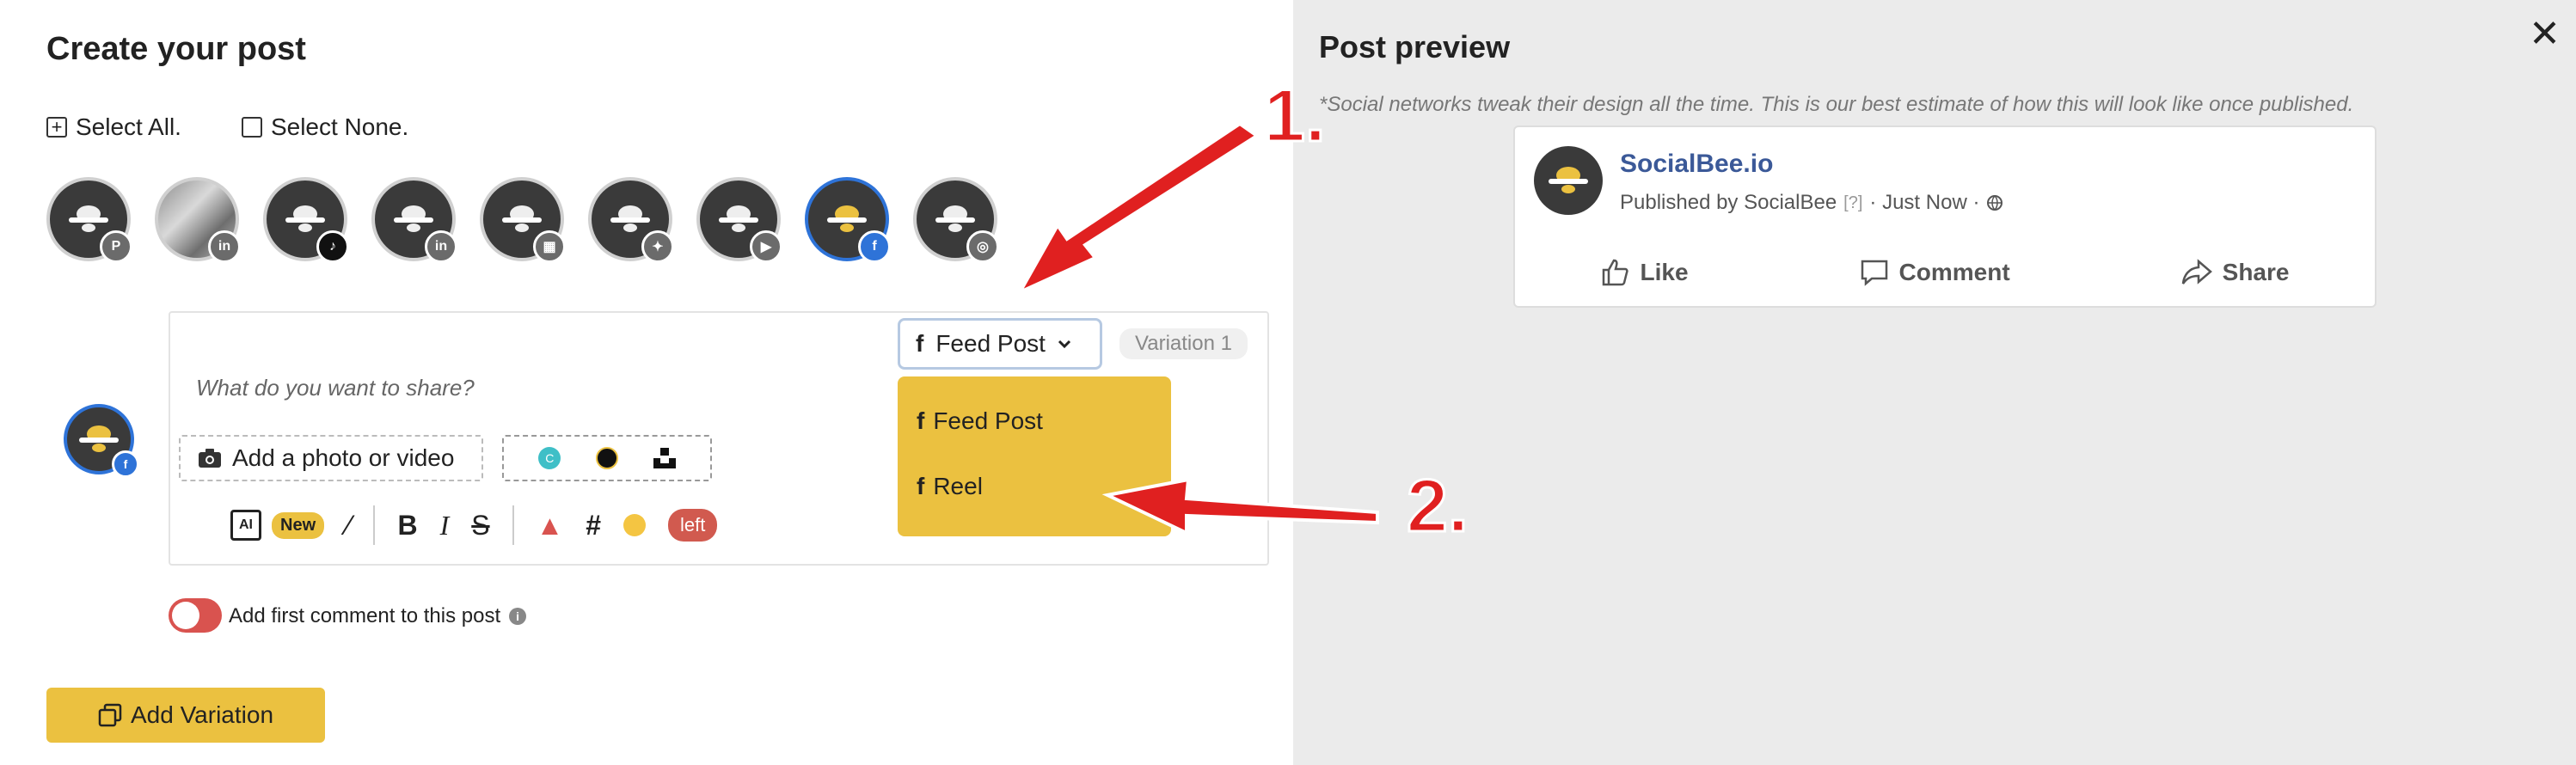  Describe the element at coordinates (1615, 272) in the screenshot. I see `thumbs-up-icon` at that location.